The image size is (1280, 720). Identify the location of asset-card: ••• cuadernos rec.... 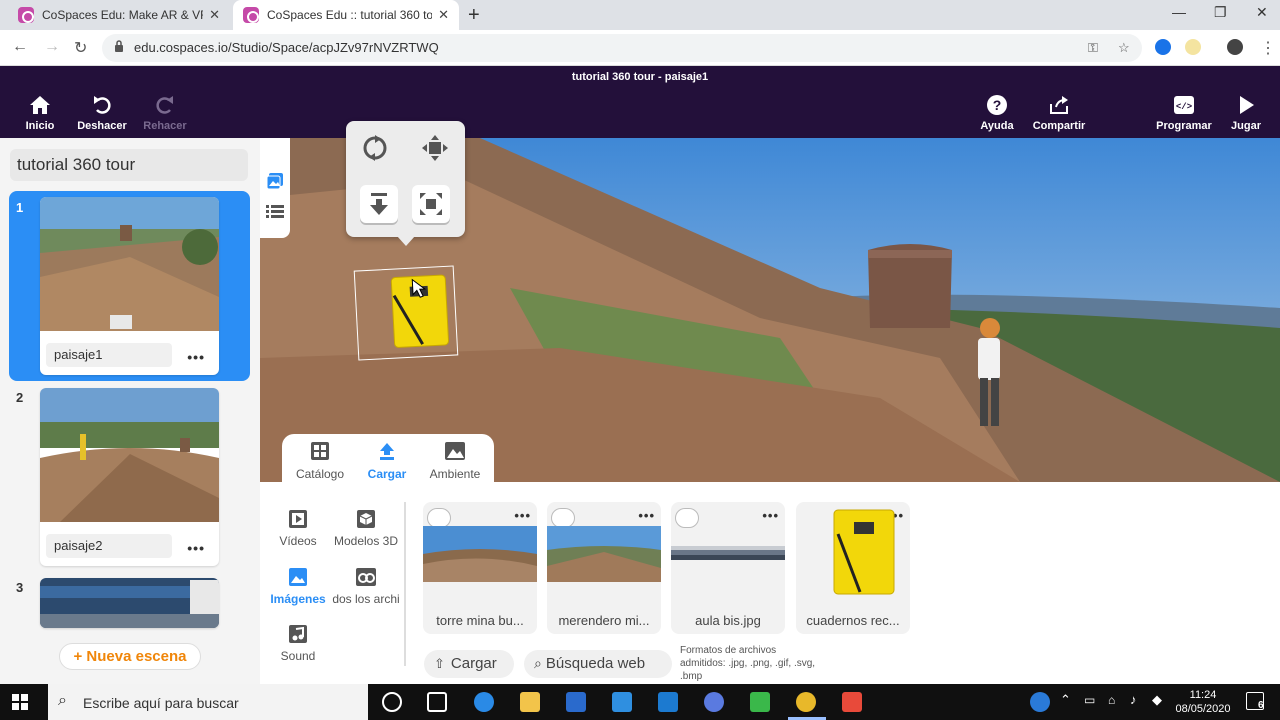
(853, 568).